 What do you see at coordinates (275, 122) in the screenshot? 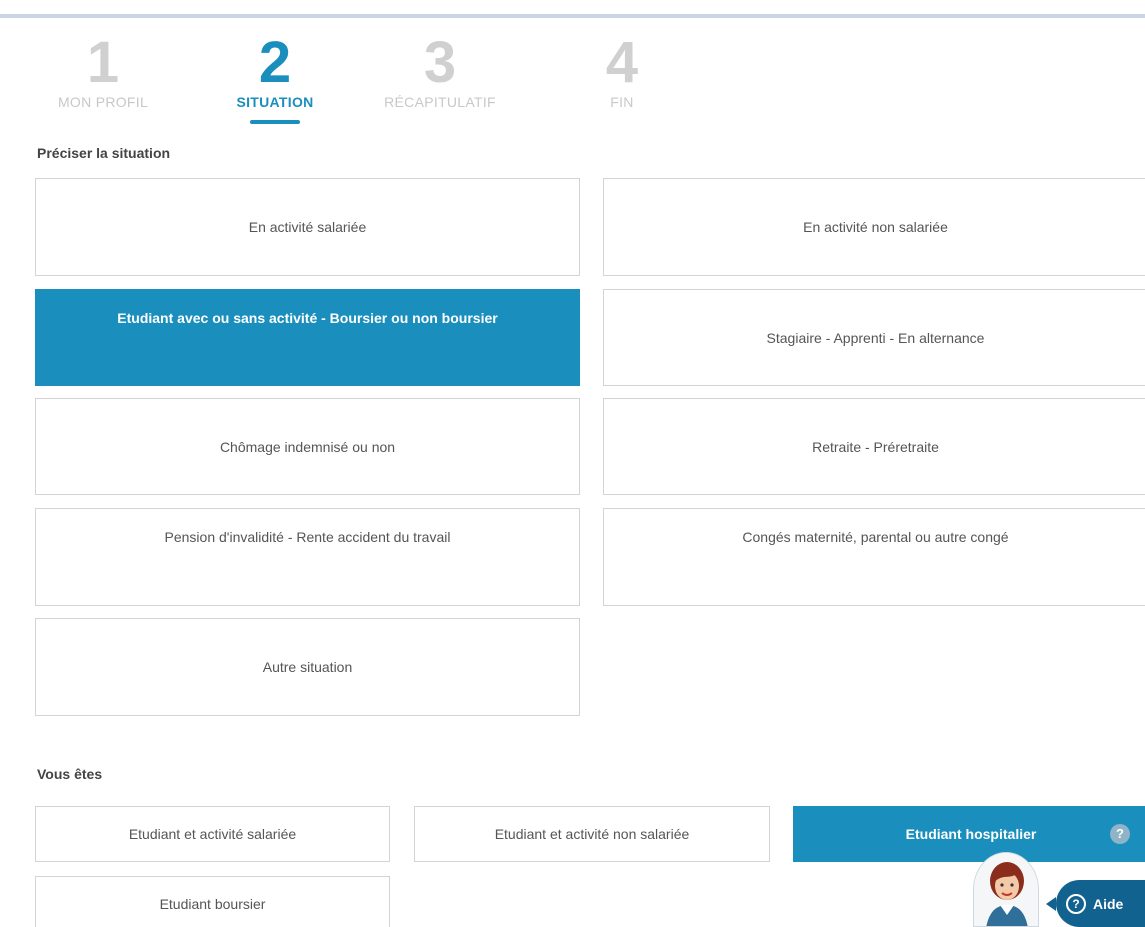
I see `active-step-underline` at bounding box center [275, 122].